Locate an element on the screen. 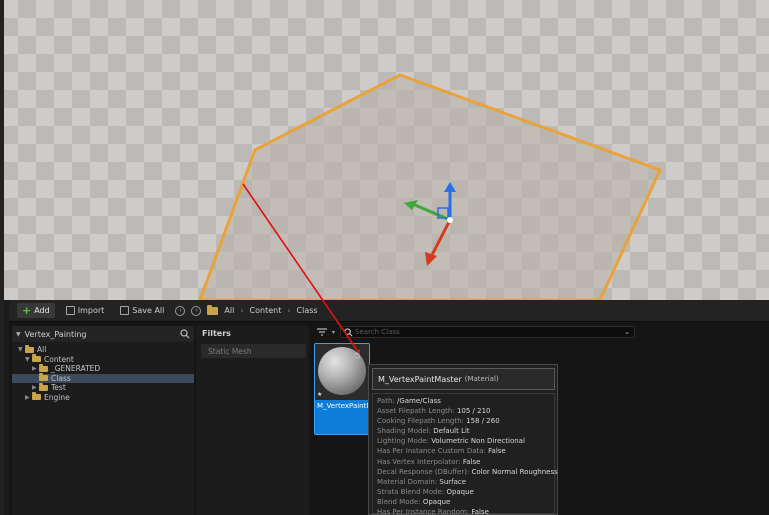 This screenshot has height=515, width=769. filter-static-mesh: Static Mesh is located at coordinates (253, 351).